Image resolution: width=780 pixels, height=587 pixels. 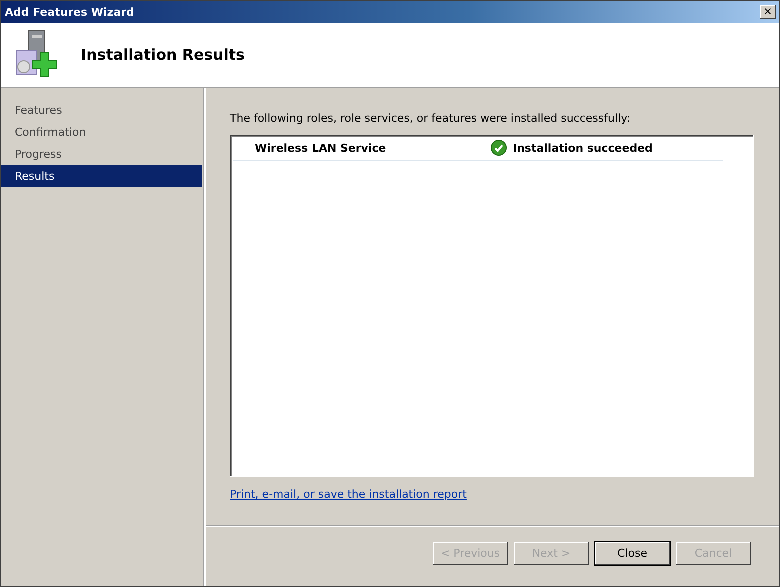 I want to click on success-check-icon, so click(x=499, y=148).